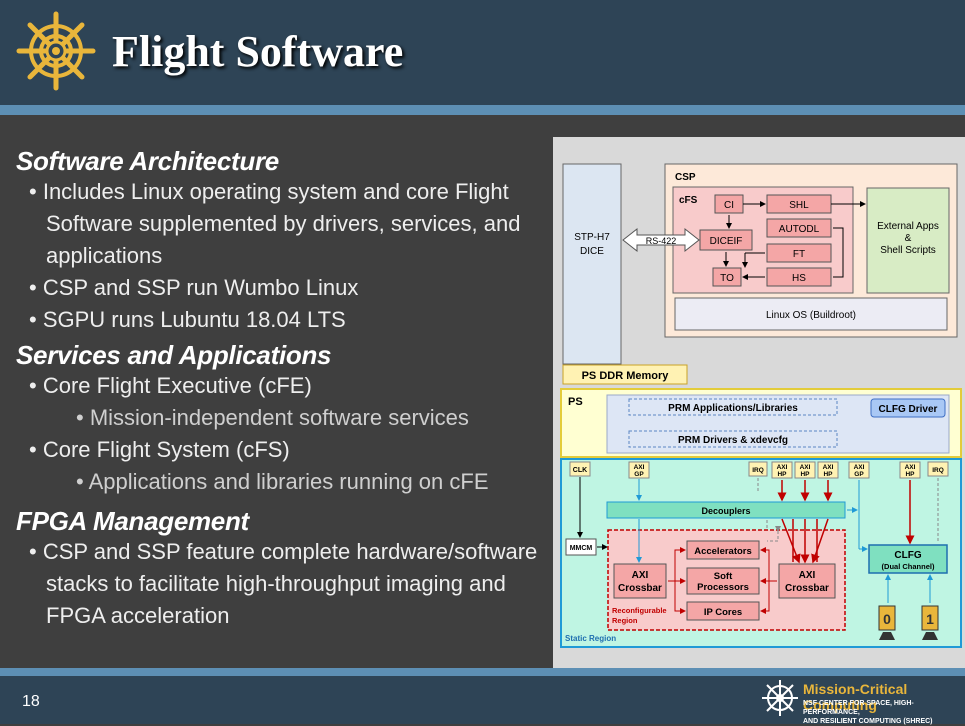 This screenshot has width=965, height=726. Describe the element at coordinates (733, 440) in the screenshot. I see `prm-drivers-label: PRM Drivers & xdevcfg` at that location.